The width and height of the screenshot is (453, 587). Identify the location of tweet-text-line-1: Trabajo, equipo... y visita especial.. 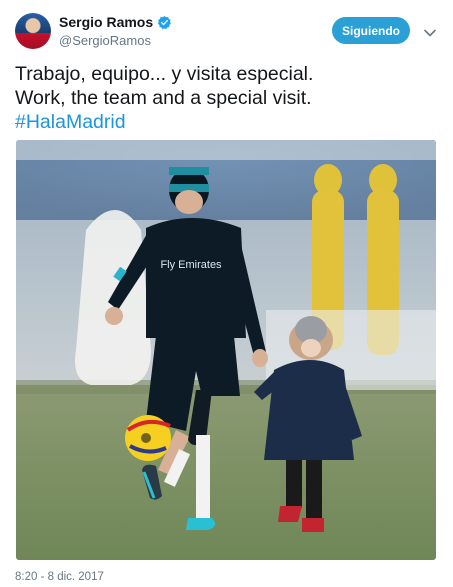
(164, 74).